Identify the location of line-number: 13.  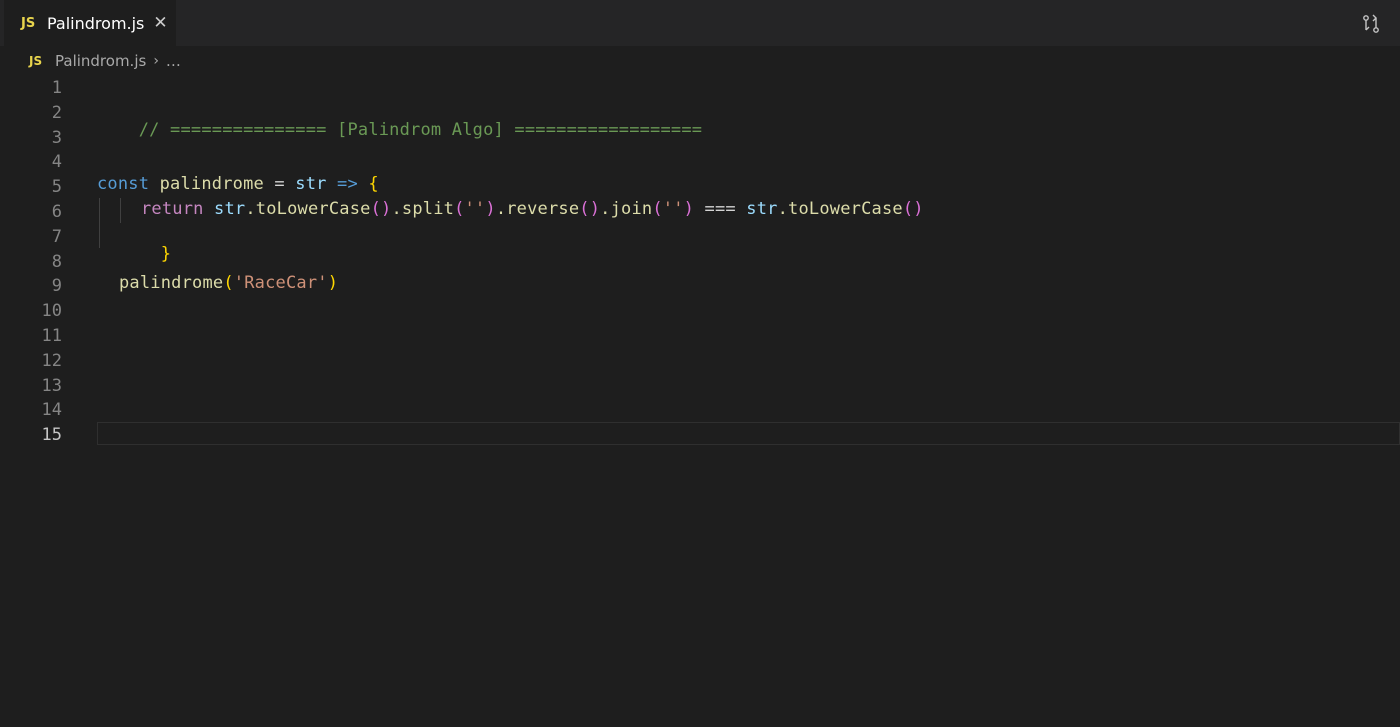
(51, 385).